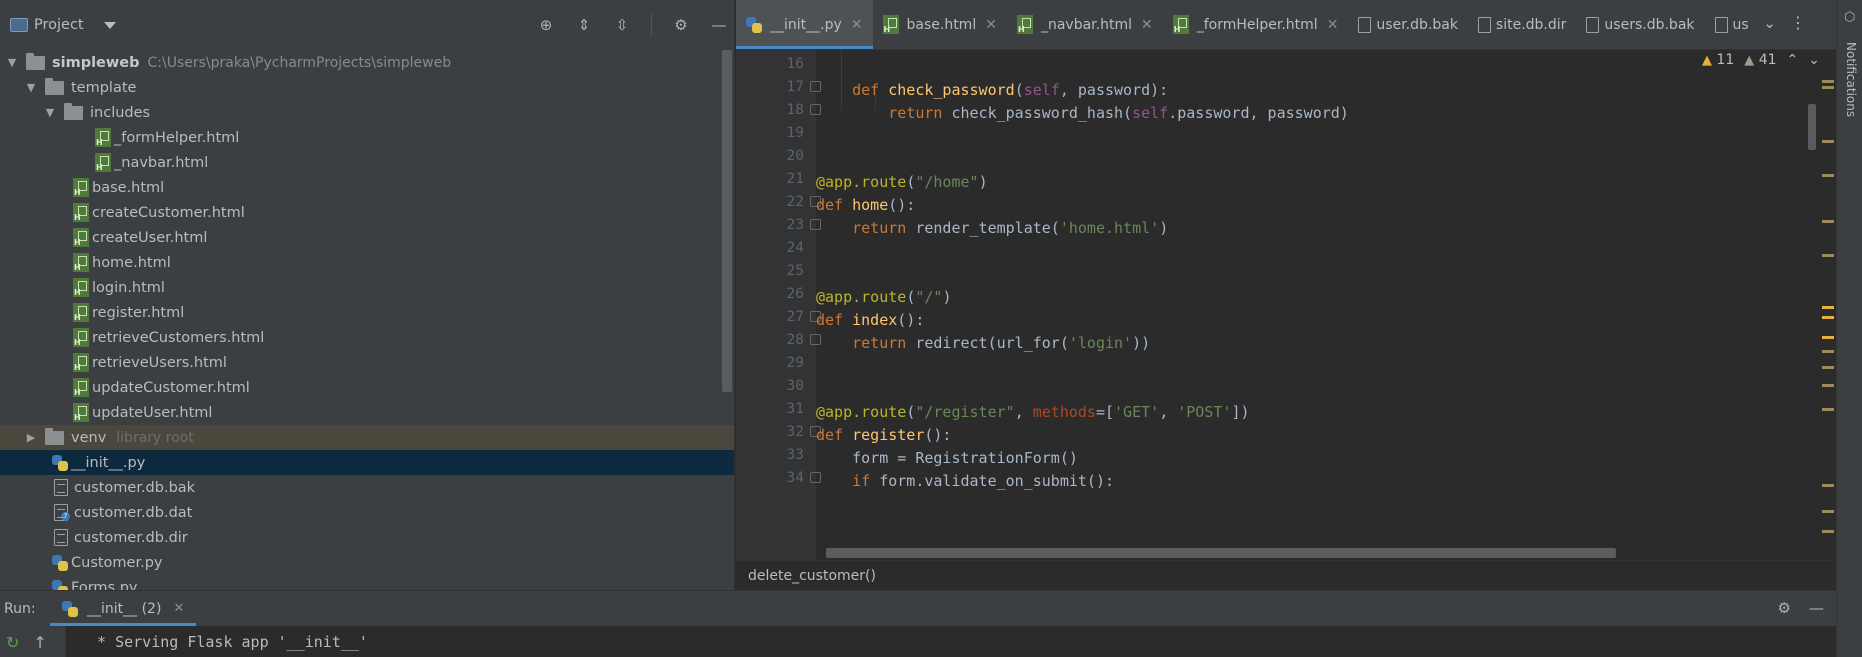 This screenshot has width=1862, height=657. I want to click on chevron-down-icon: ⌄, so click(1769, 23).